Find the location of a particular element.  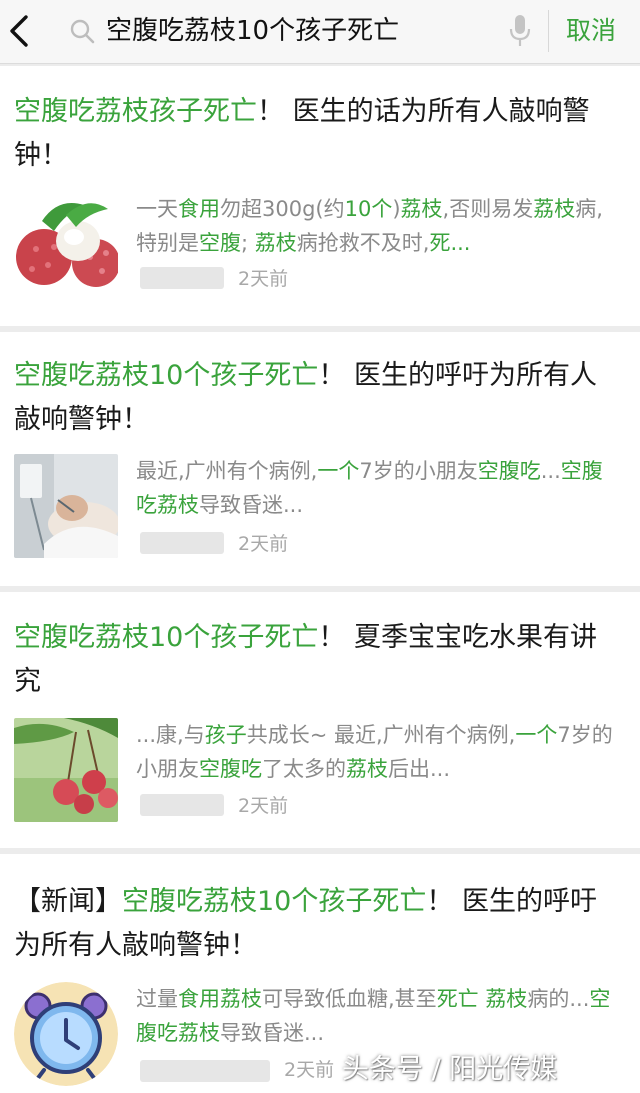

microphone-icon is located at coordinates (520, 31).